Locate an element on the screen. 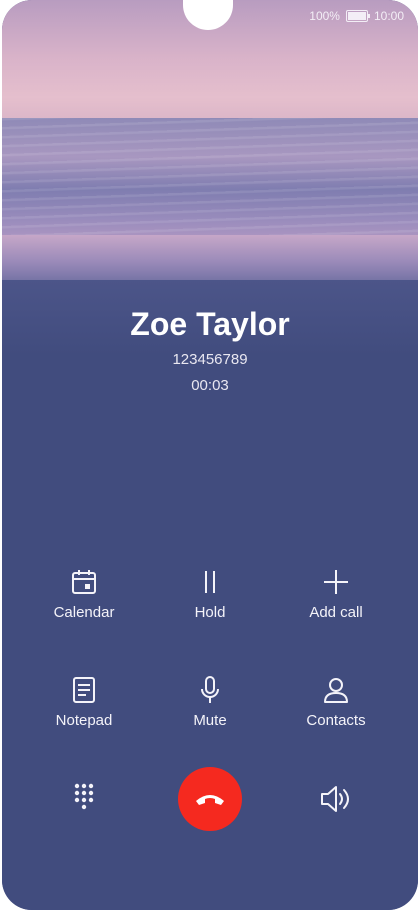  microphone-icon is located at coordinates (210, 689).